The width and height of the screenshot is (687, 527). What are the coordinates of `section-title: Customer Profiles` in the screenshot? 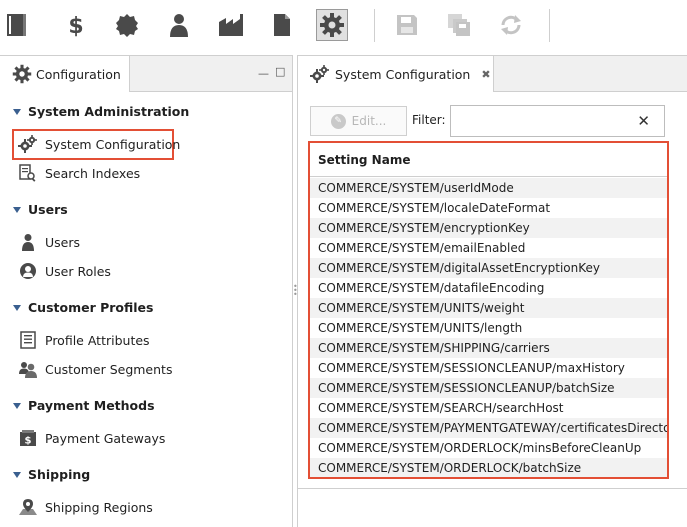 It's located at (91, 307).